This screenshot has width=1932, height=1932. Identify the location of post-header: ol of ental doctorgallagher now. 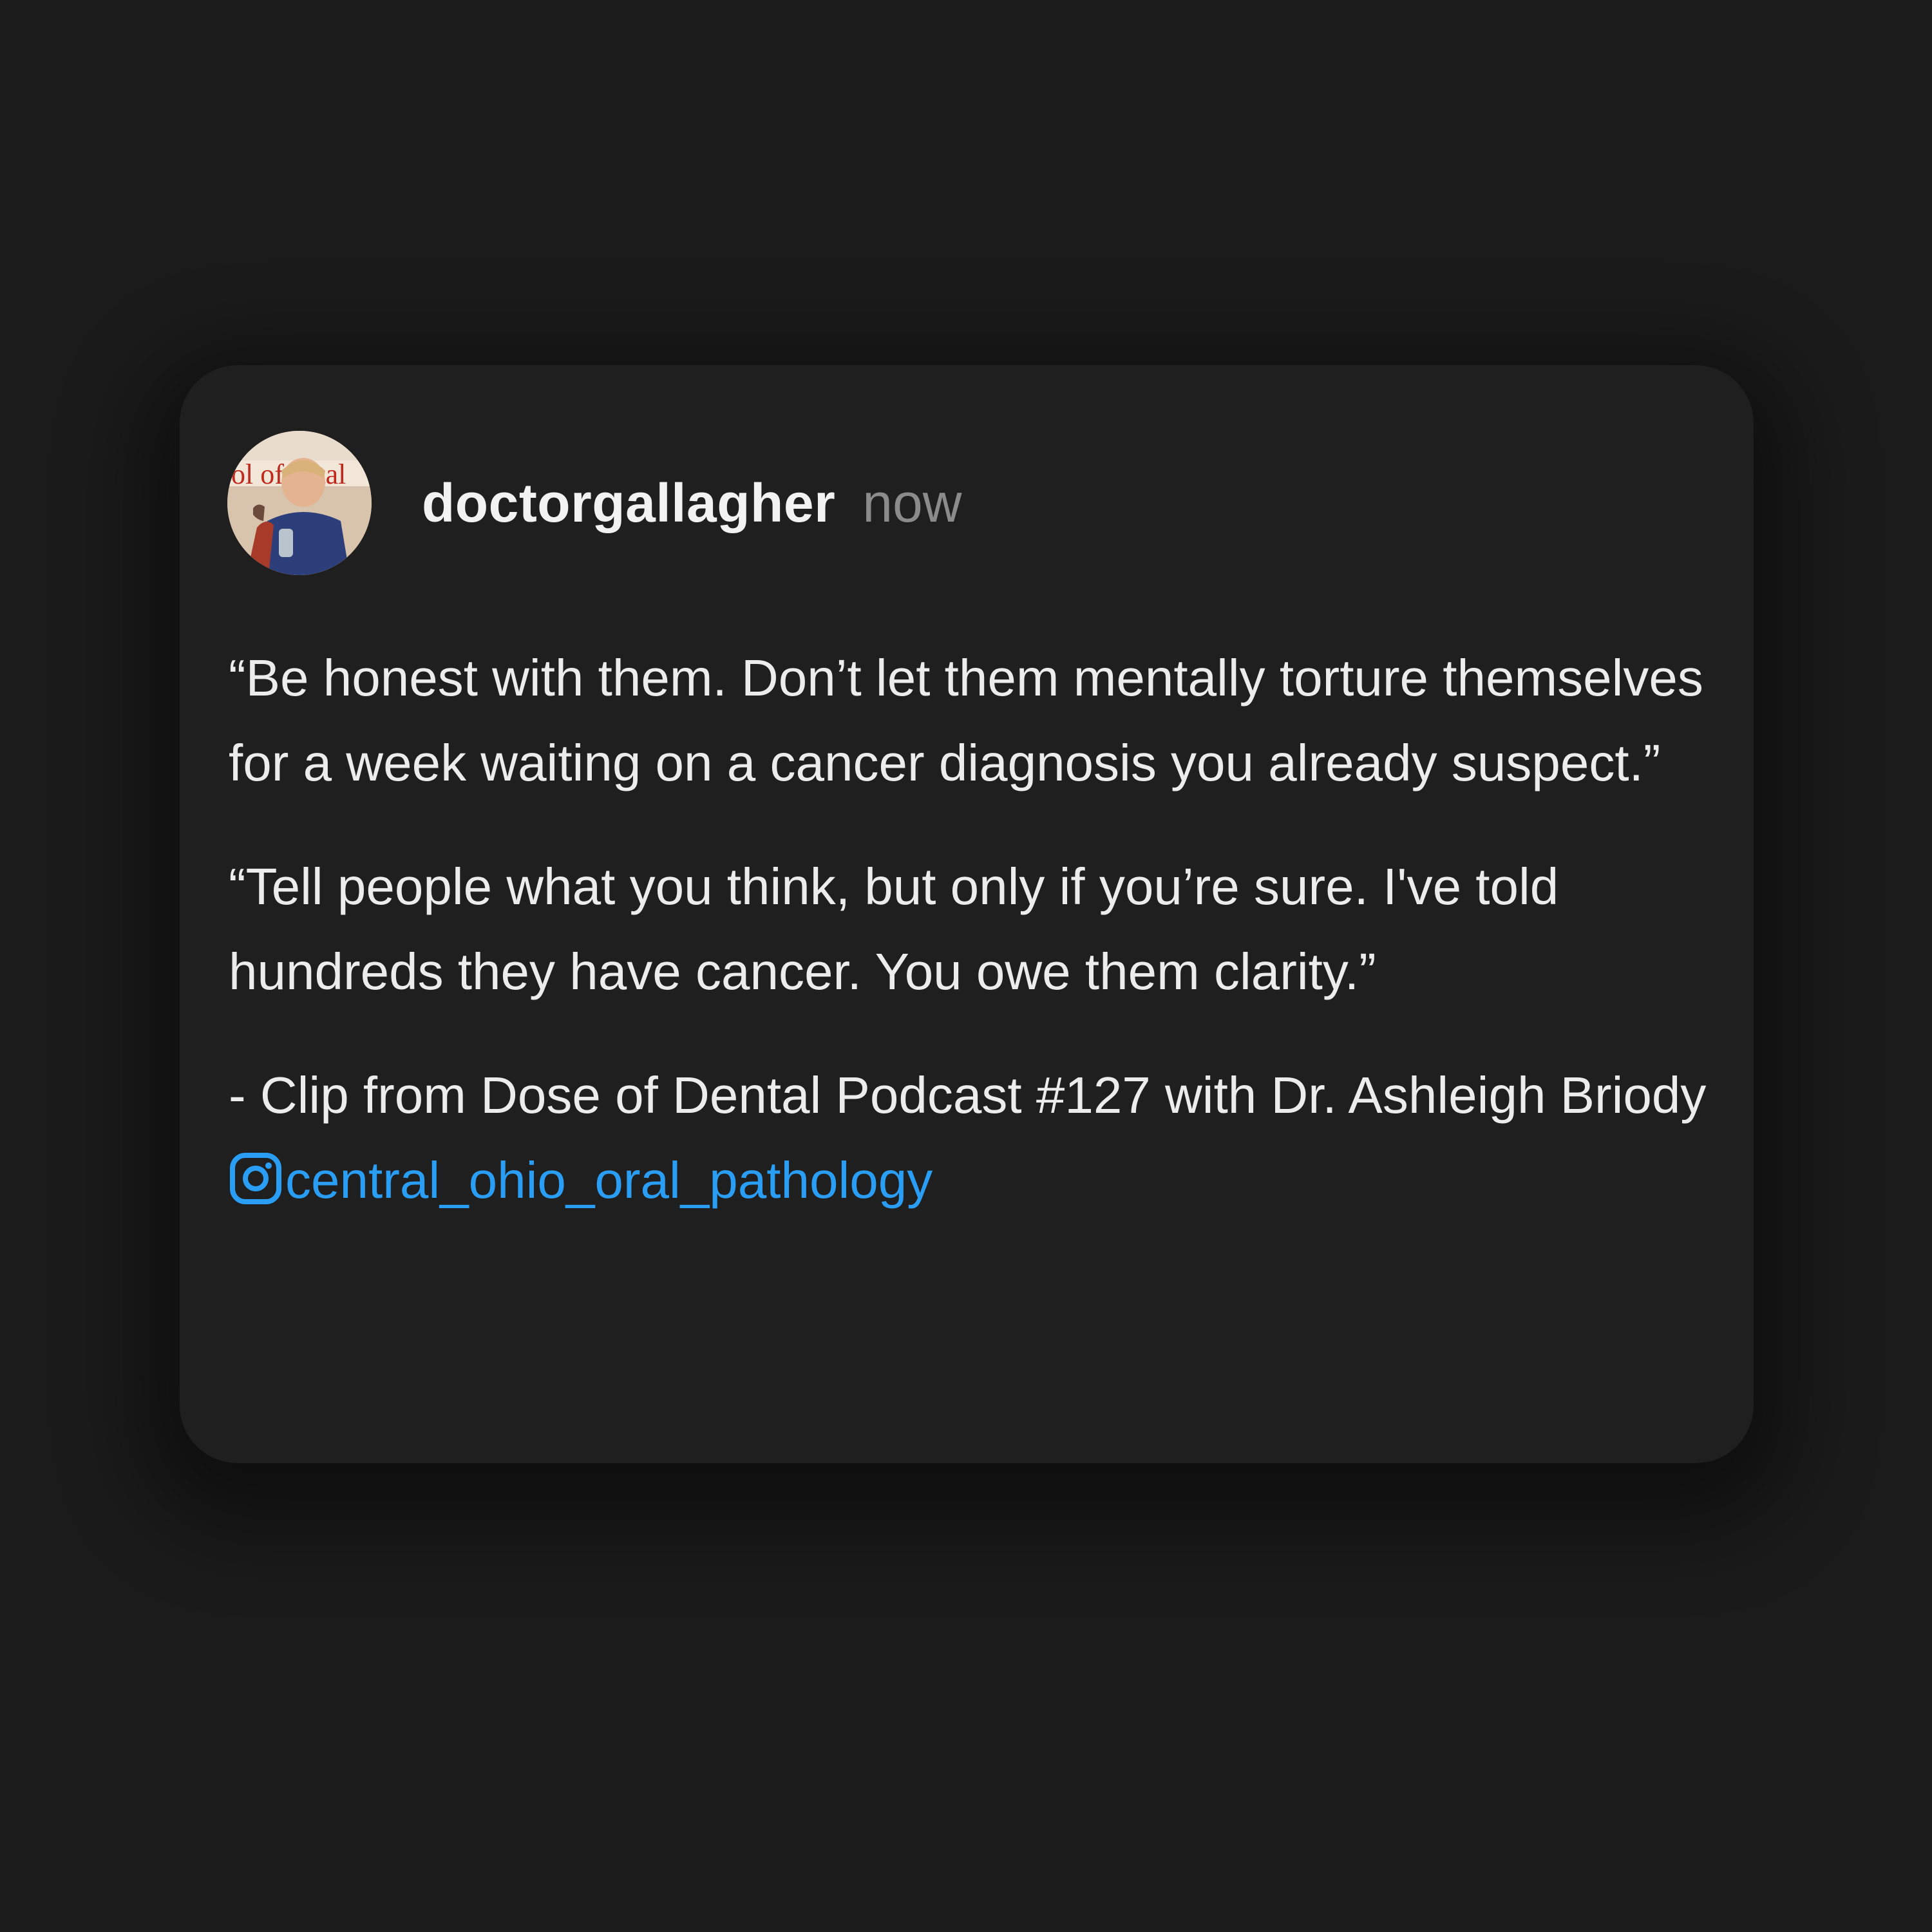
(594, 503).